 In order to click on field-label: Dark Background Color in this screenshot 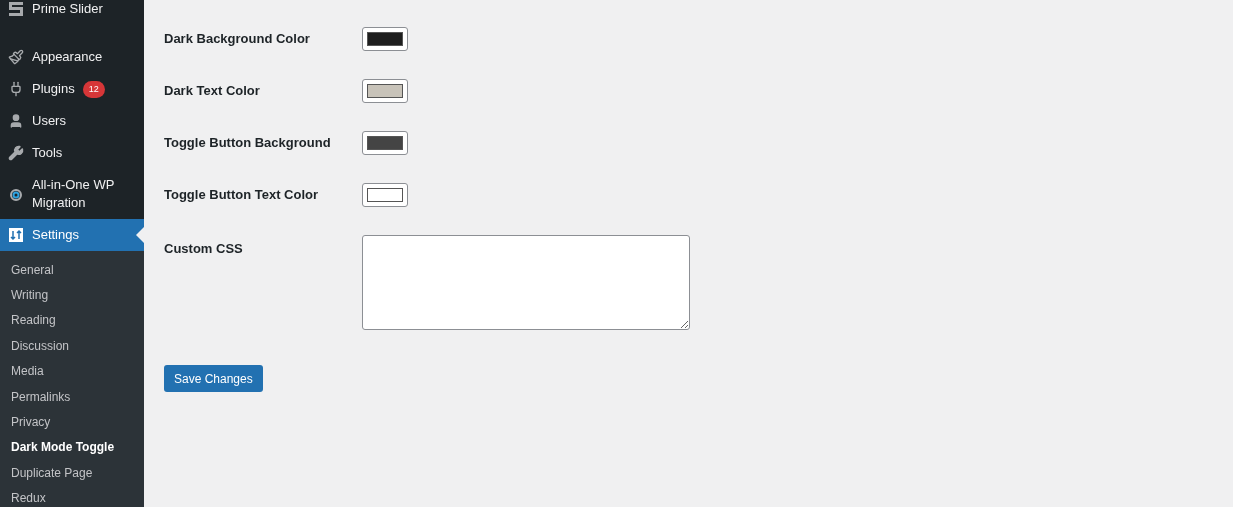, I will do `click(237, 39)`.